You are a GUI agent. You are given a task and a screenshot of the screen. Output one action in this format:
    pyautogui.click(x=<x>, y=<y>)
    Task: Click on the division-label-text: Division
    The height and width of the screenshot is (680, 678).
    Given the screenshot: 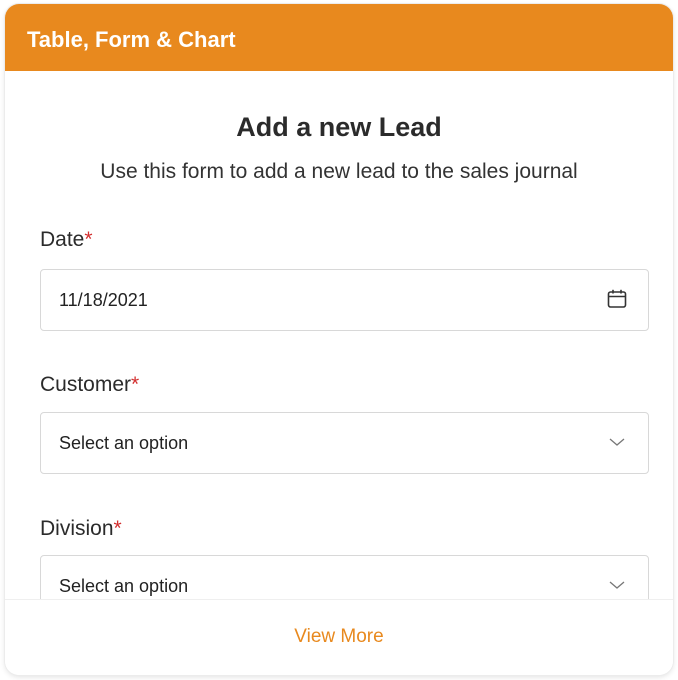 What is the action you would take?
    pyautogui.click(x=77, y=528)
    